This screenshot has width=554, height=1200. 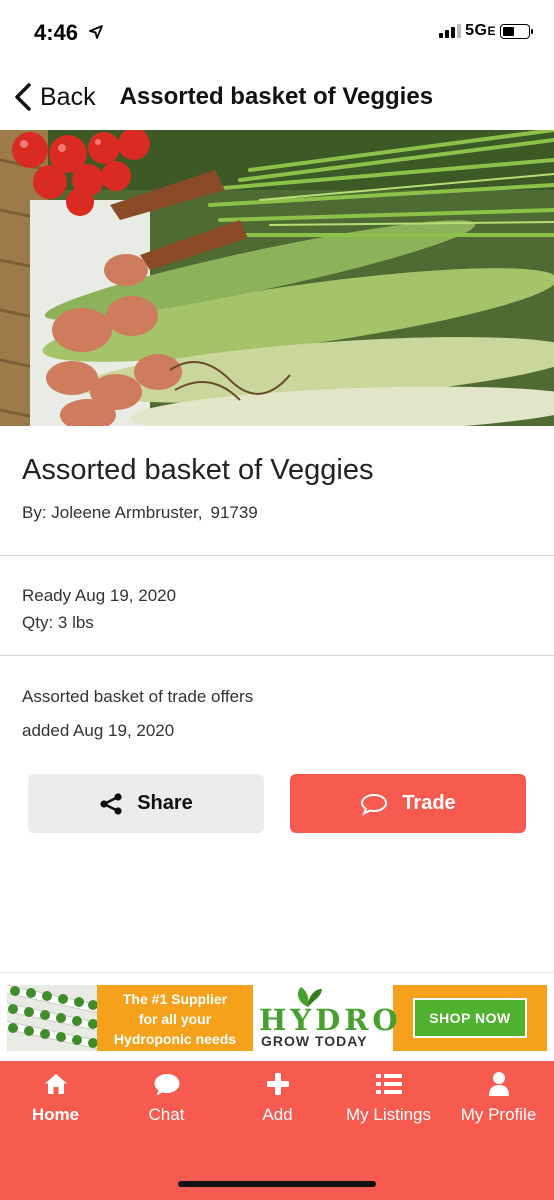 What do you see at coordinates (480, 30) in the screenshot?
I see `network-label: 5GE` at bounding box center [480, 30].